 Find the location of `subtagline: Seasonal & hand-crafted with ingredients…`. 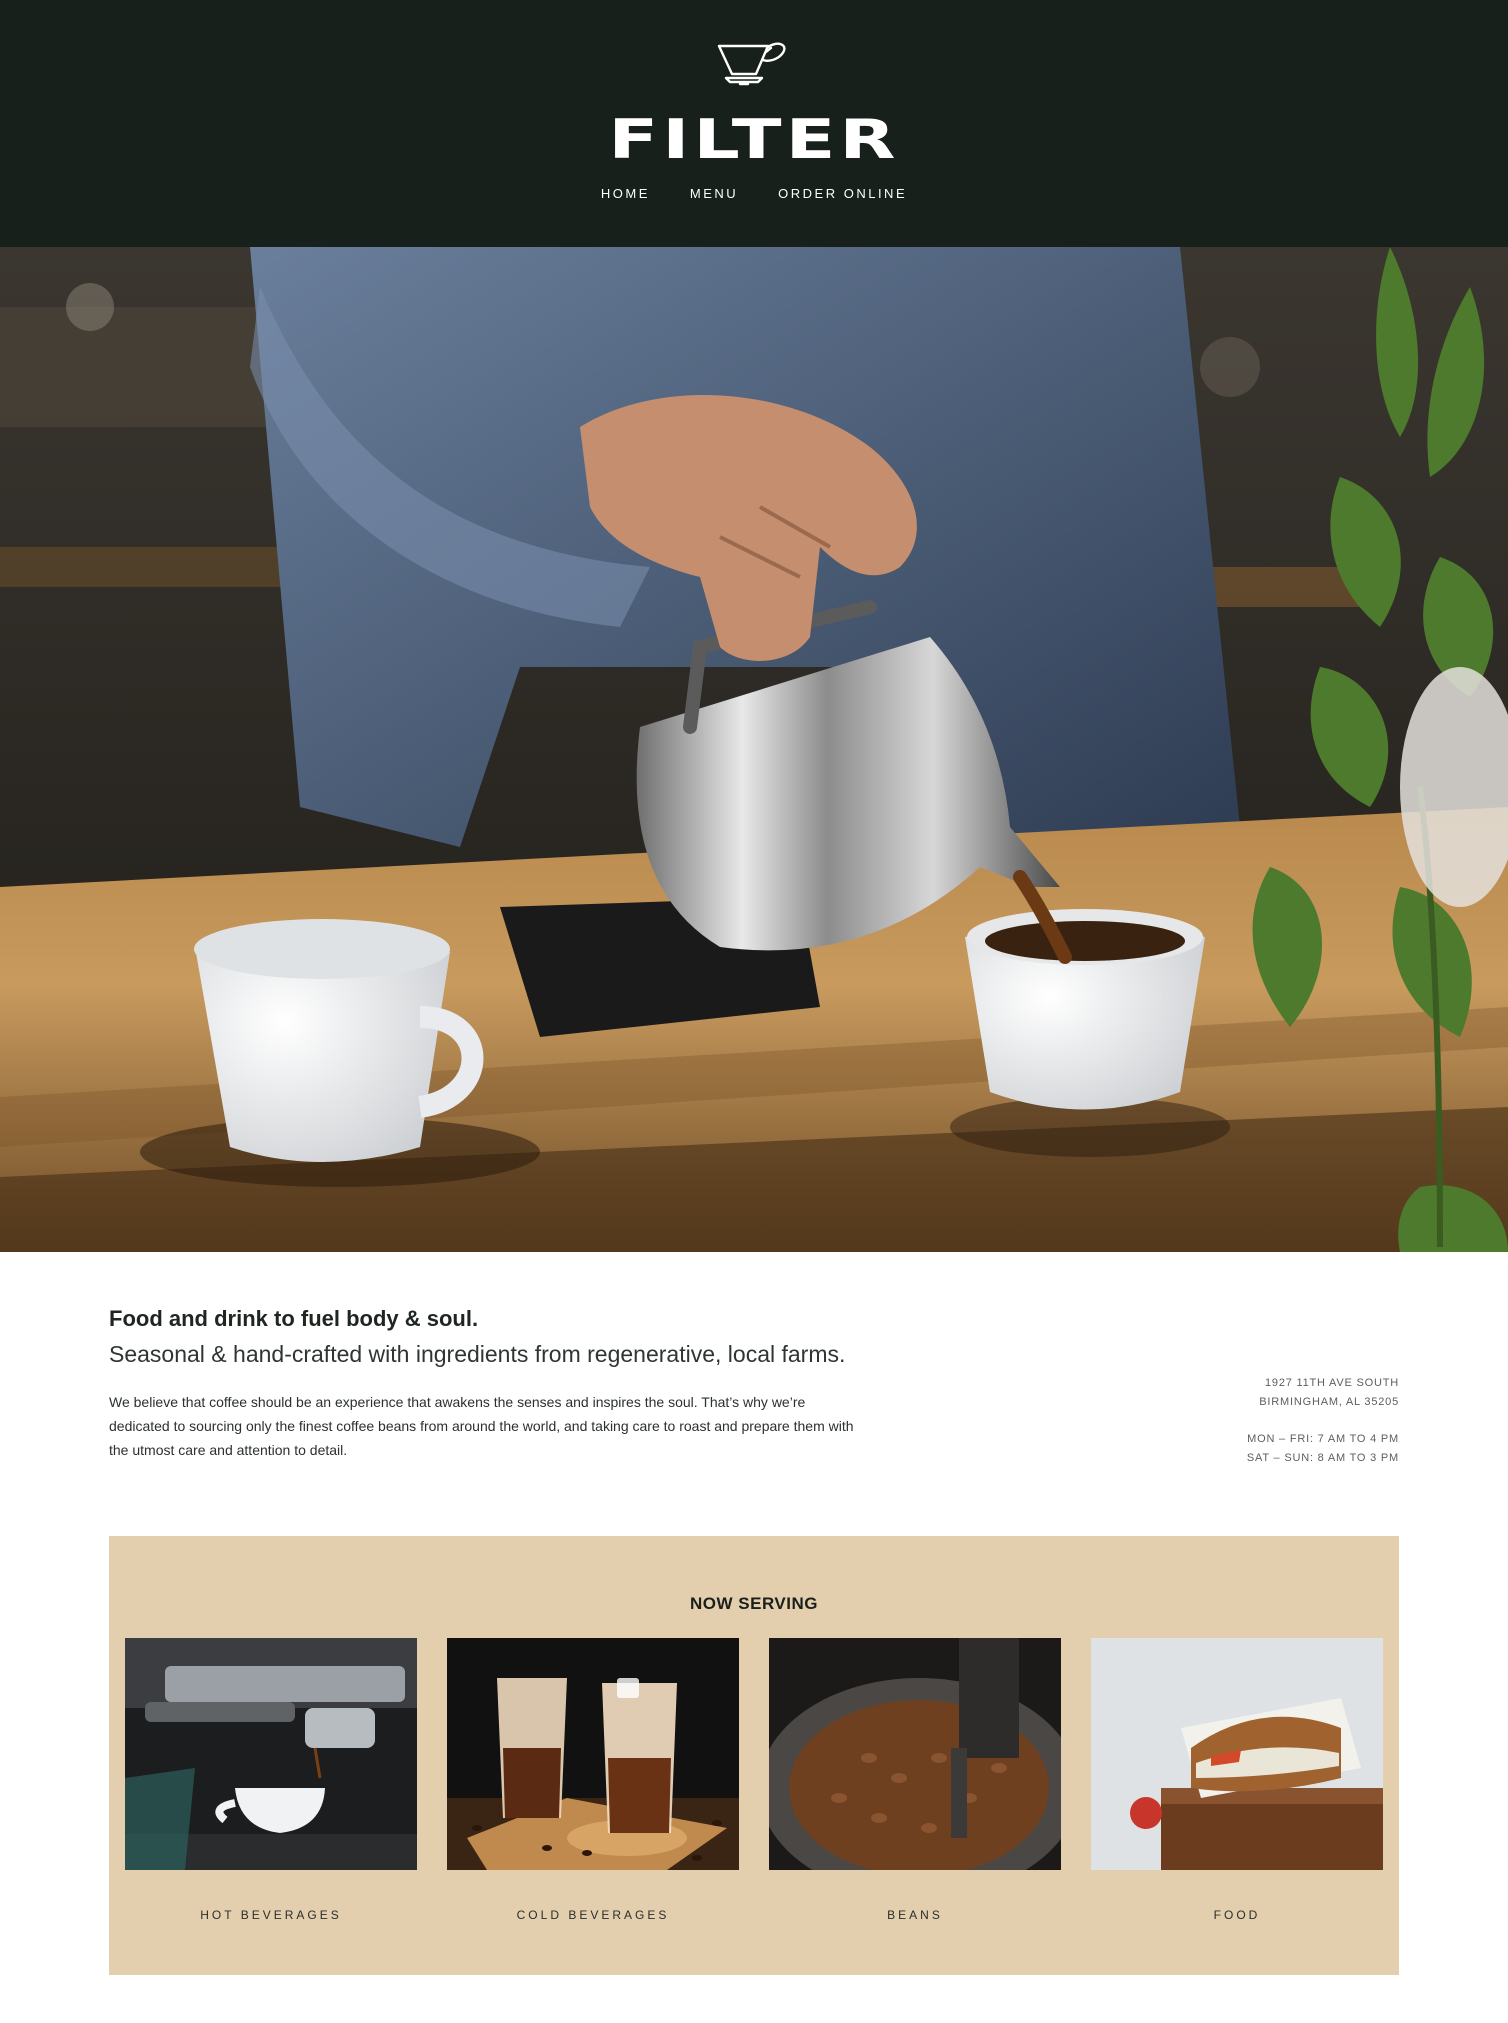

subtagline: Seasonal & hand-crafted with ingredients… is located at coordinates (477, 1354).